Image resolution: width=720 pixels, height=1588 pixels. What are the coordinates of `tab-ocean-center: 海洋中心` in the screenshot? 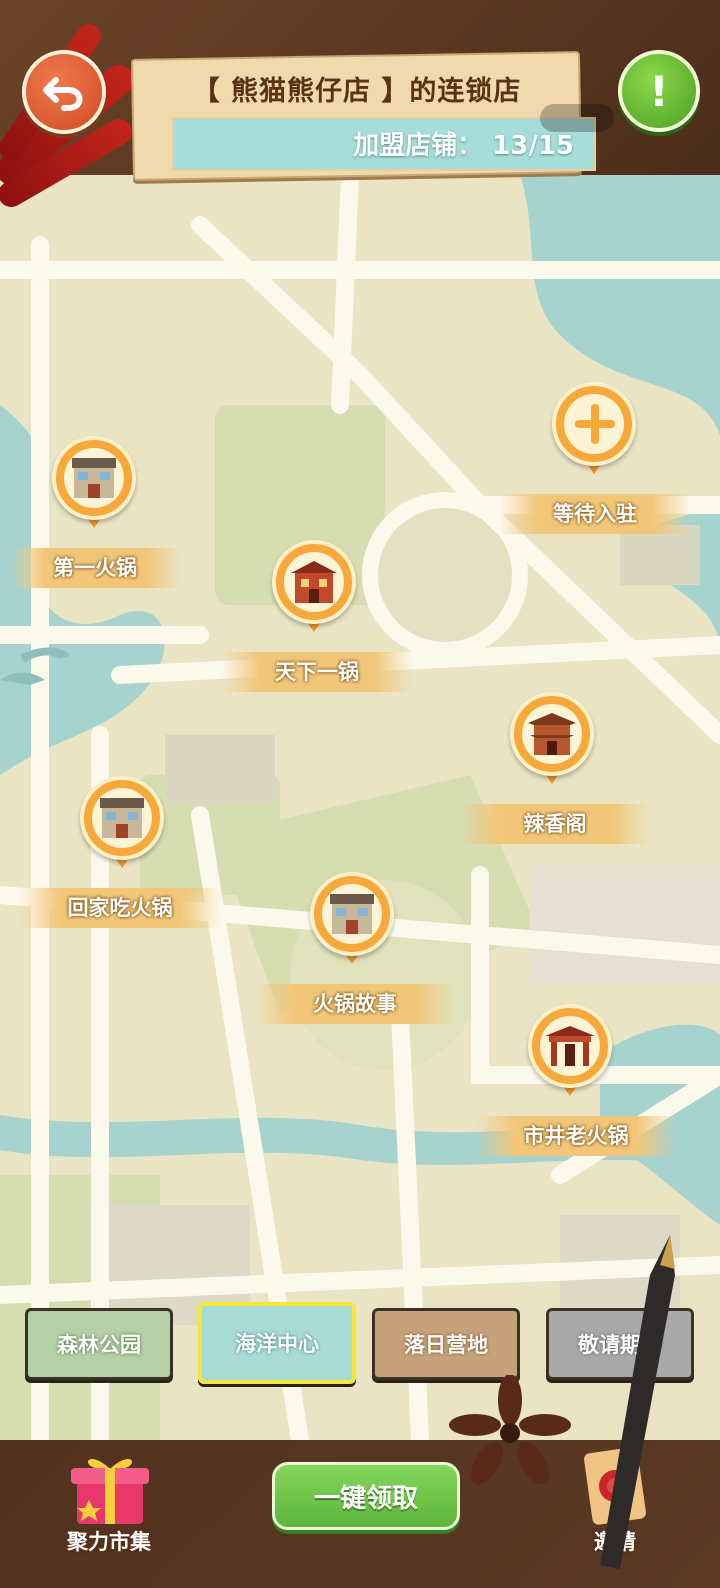 It's located at (277, 1343).